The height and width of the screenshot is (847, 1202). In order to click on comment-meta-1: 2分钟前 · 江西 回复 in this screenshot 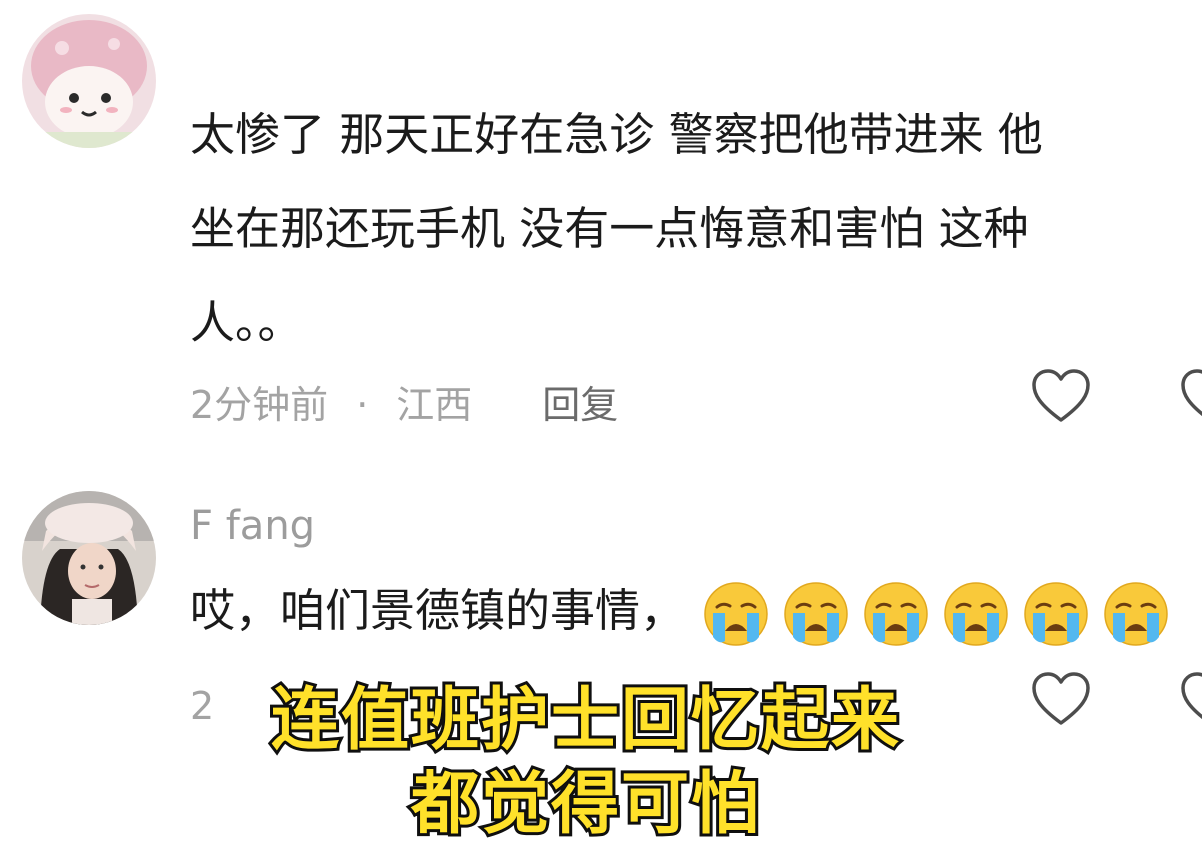, I will do `click(404, 401)`.